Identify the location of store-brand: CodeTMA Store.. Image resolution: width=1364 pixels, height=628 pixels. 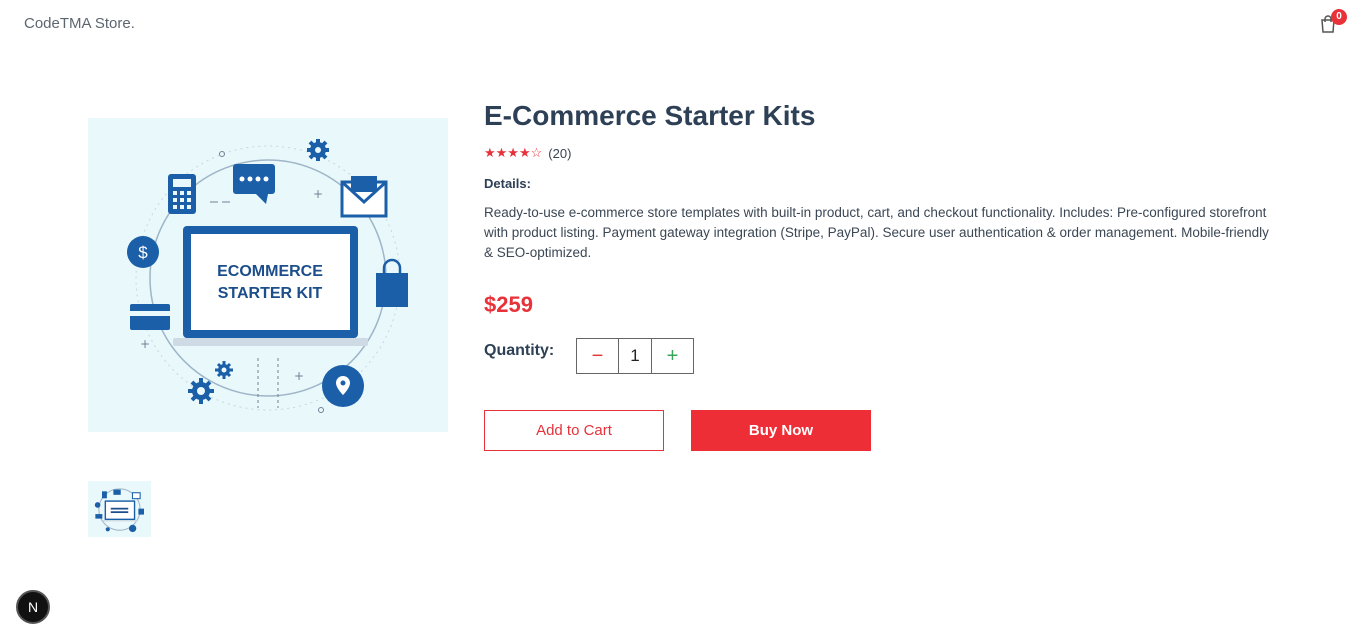
(79, 23).